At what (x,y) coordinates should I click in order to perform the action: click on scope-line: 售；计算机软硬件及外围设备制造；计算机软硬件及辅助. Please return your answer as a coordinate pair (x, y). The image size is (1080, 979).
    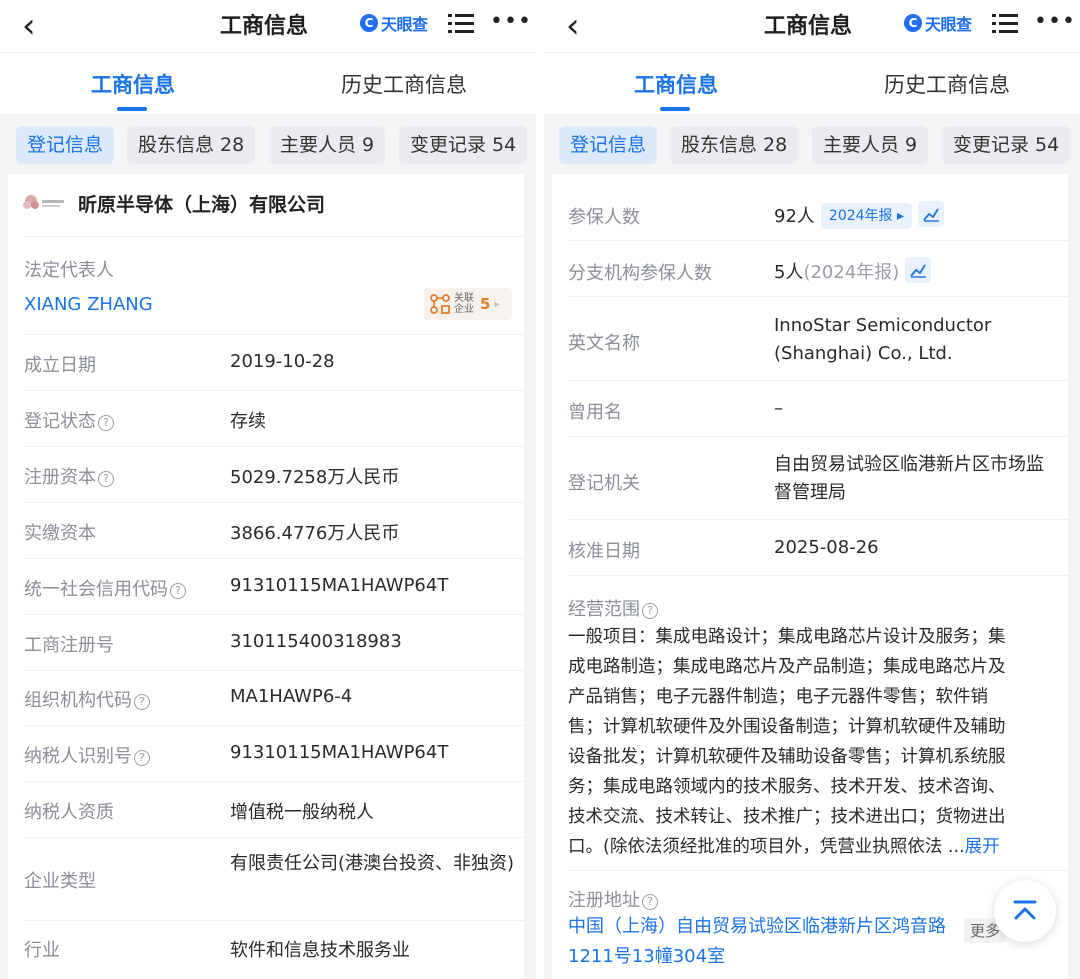
    Looking at the image, I should click on (787, 727).